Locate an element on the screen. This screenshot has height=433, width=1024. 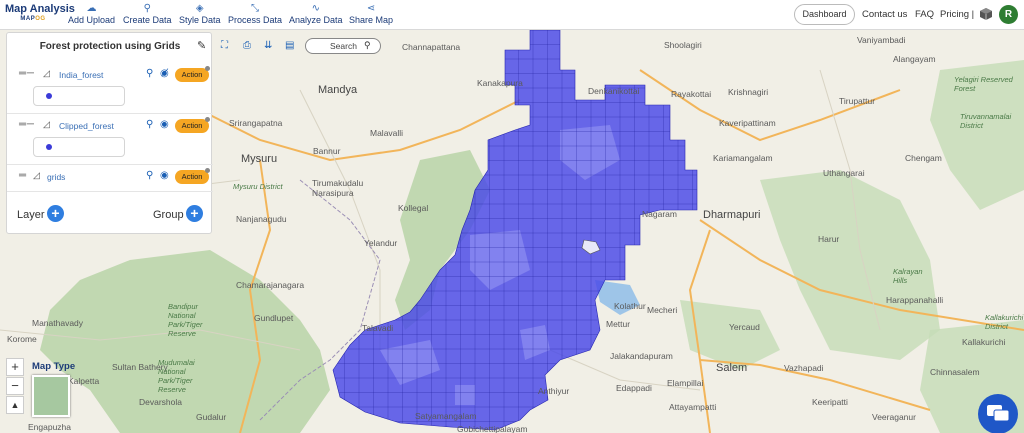
user-avatar: R is located at coordinates (1008, 14).